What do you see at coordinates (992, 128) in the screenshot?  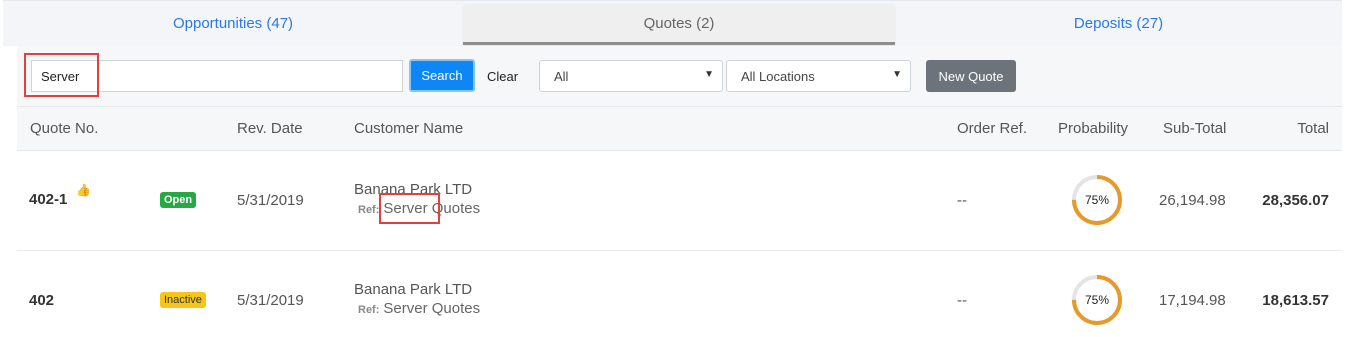 I see `header-order-ref: Order Ref.` at bounding box center [992, 128].